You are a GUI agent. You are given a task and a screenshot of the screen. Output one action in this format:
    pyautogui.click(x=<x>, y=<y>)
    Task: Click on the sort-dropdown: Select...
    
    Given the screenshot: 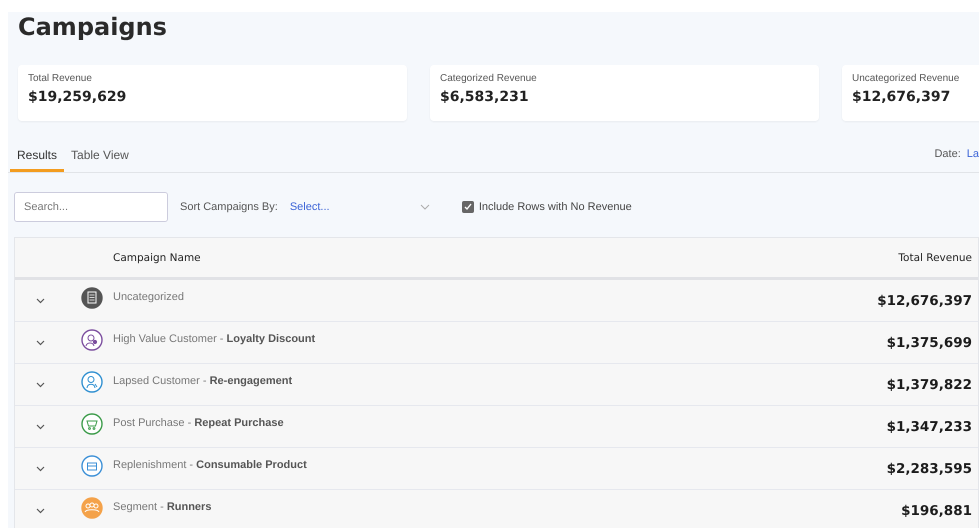 What is the action you would take?
    pyautogui.click(x=360, y=207)
    